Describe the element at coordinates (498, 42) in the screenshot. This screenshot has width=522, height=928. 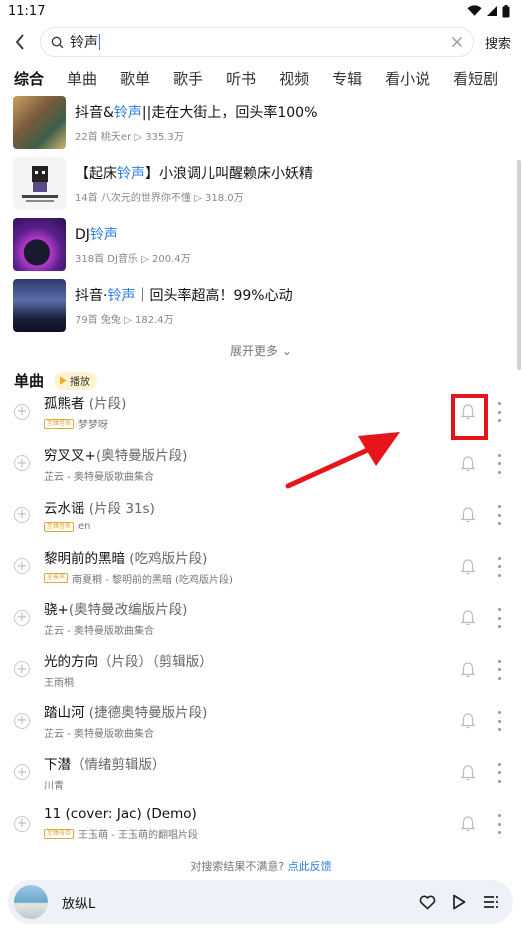
I see `search-button: 搜索` at that location.